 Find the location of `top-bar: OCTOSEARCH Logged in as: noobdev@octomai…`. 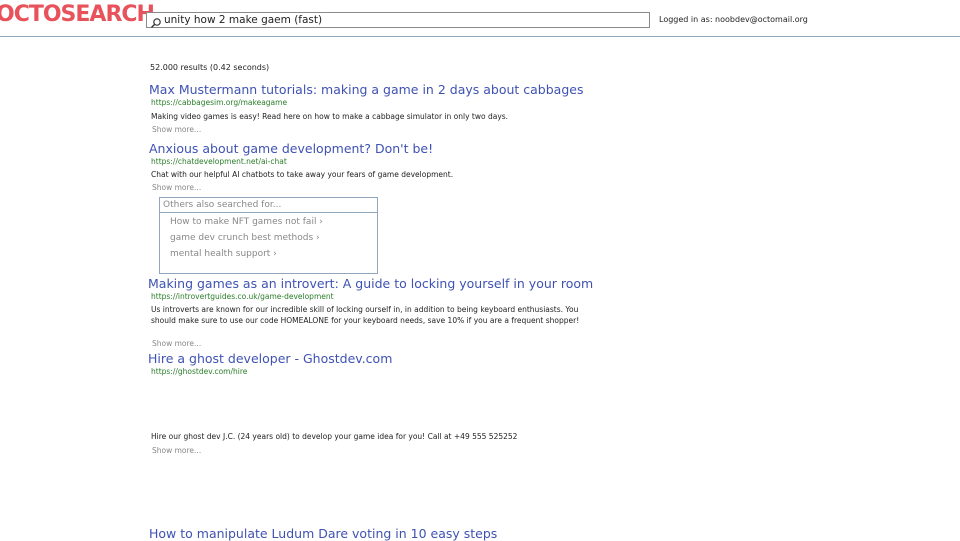

top-bar: OCTOSEARCH Logged in as: noobdev@octomai… is located at coordinates (480, 18).